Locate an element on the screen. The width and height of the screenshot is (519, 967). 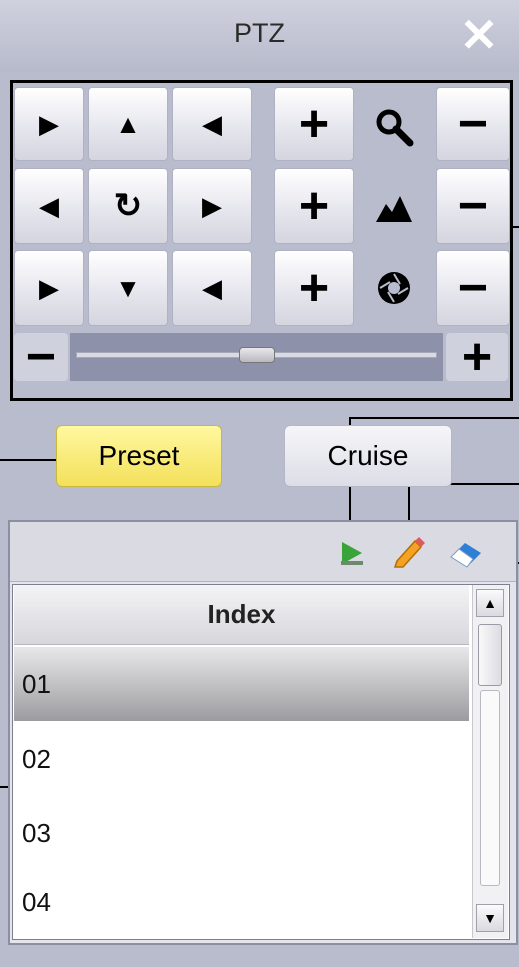
scroll-down-icon: ▼ is located at coordinates (490, 918).